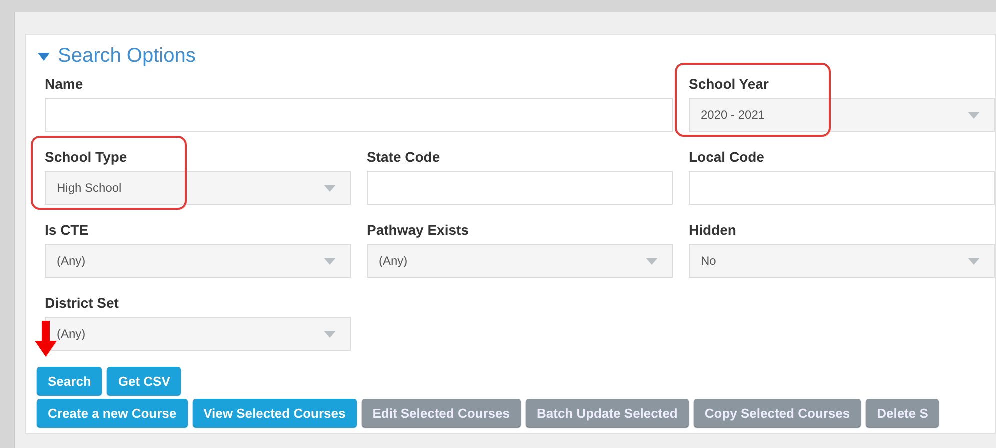 The width and height of the screenshot is (996, 448). Describe the element at coordinates (82, 303) in the screenshot. I see `field-label: District Set` at that location.